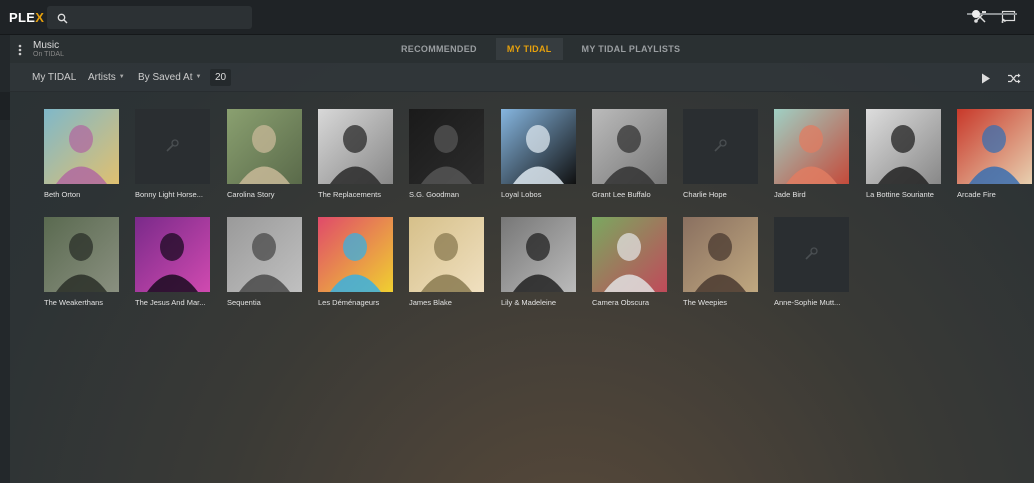  I want to click on artist-name: Jade Bird, so click(819, 194).